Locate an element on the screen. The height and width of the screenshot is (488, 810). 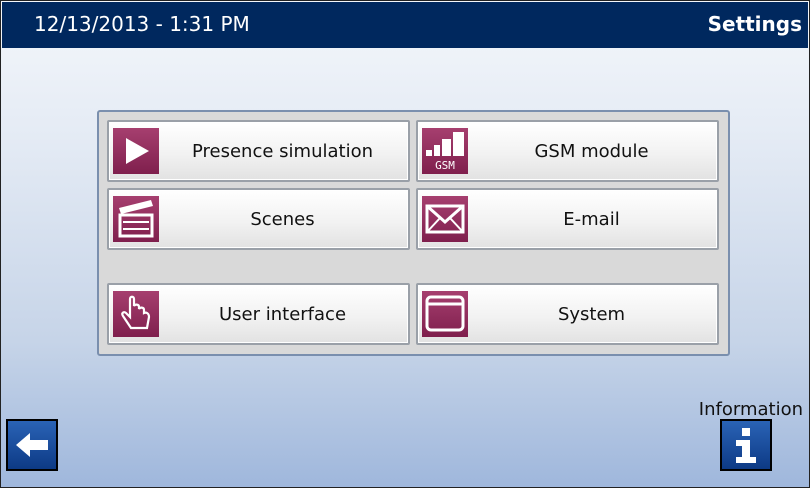
info-icon is located at coordinates (746, 445).